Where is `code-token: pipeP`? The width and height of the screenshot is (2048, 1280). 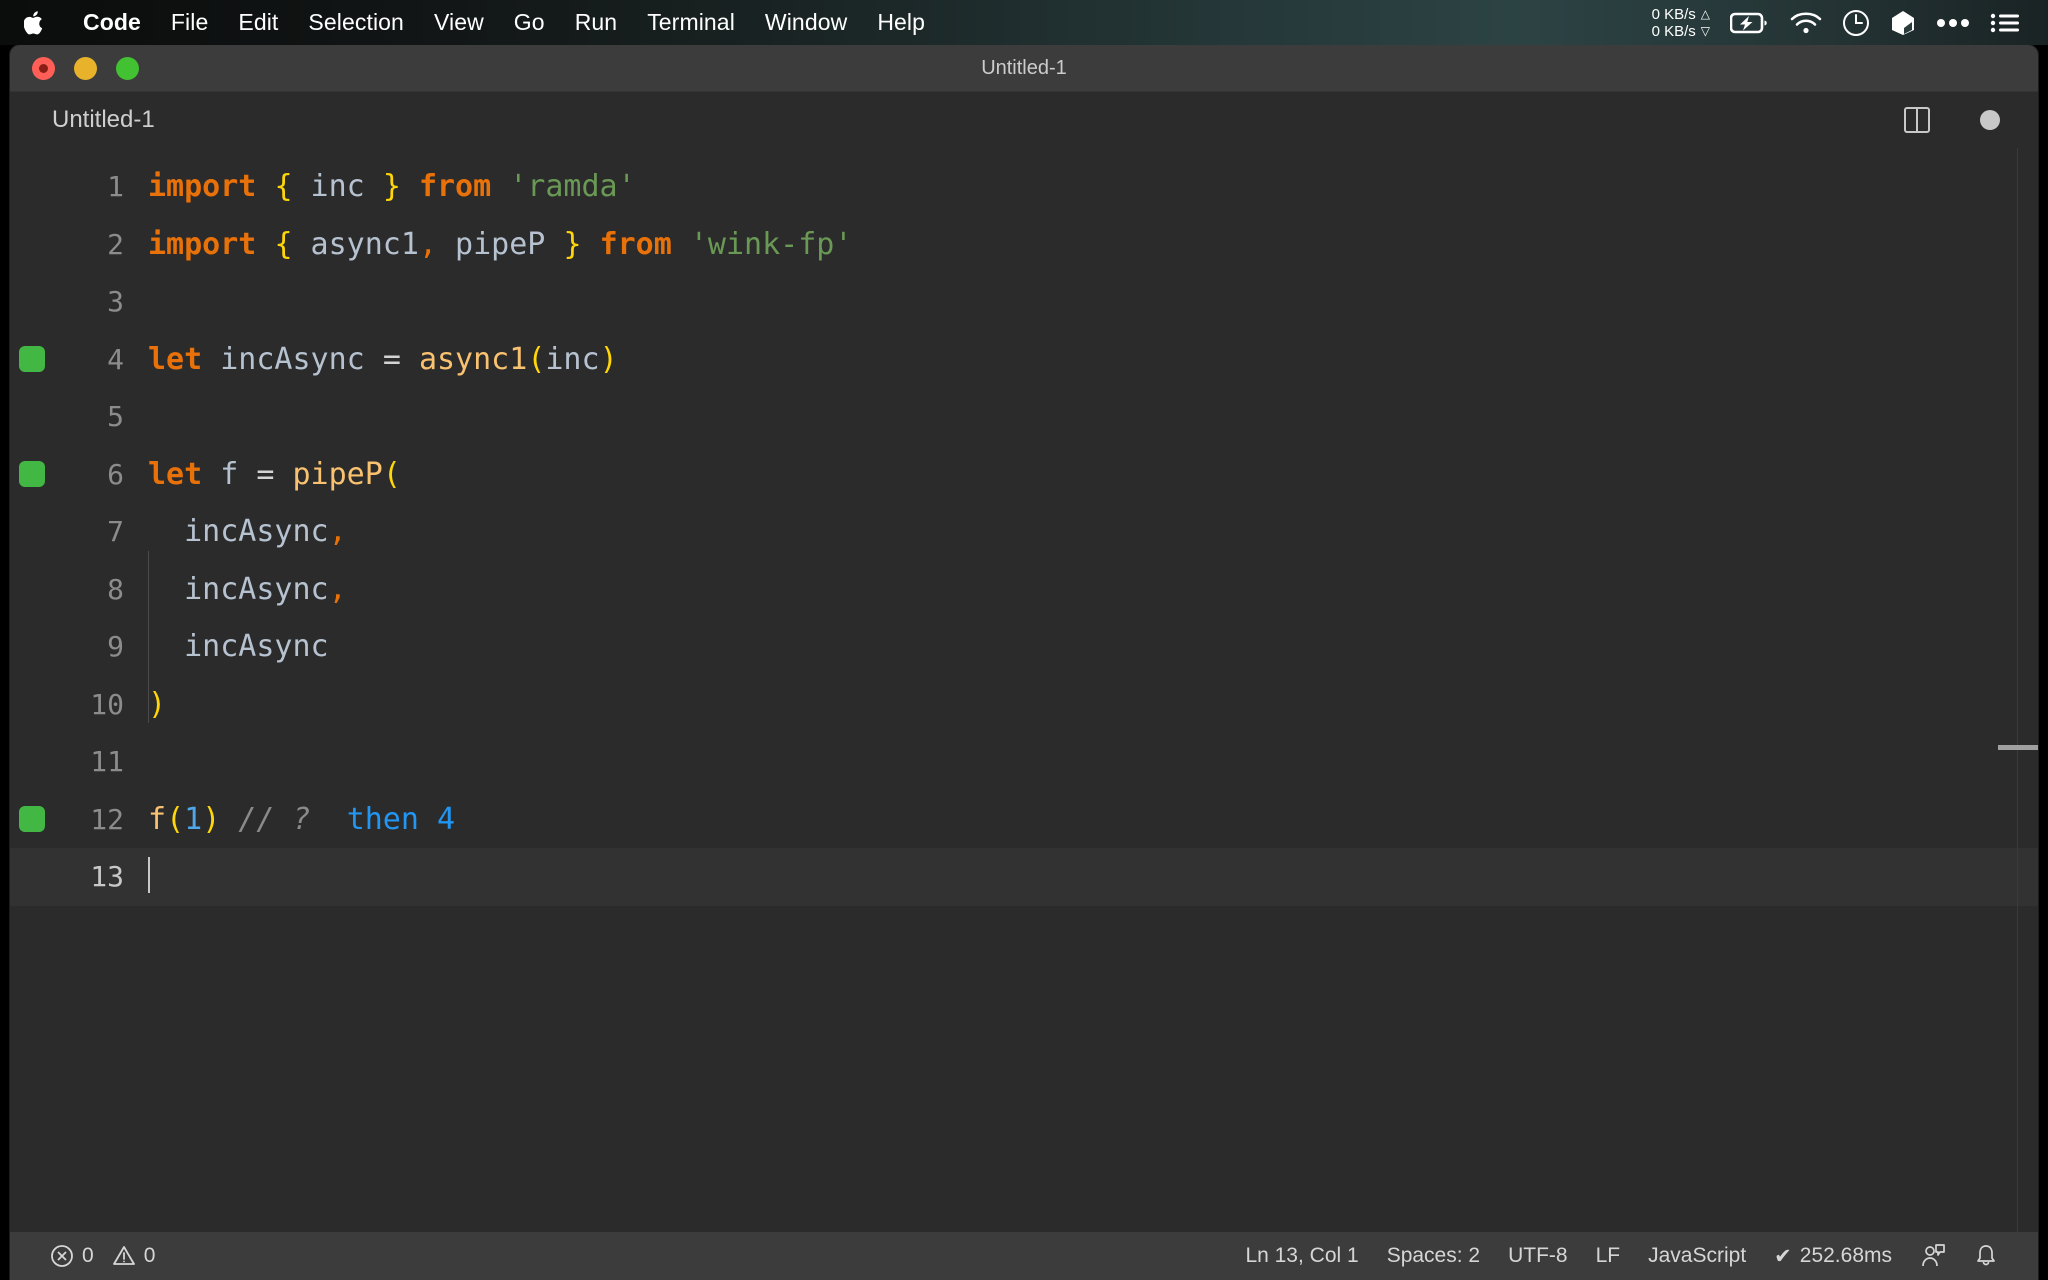
code-token: pipeP is located at coordinates (500, 244).